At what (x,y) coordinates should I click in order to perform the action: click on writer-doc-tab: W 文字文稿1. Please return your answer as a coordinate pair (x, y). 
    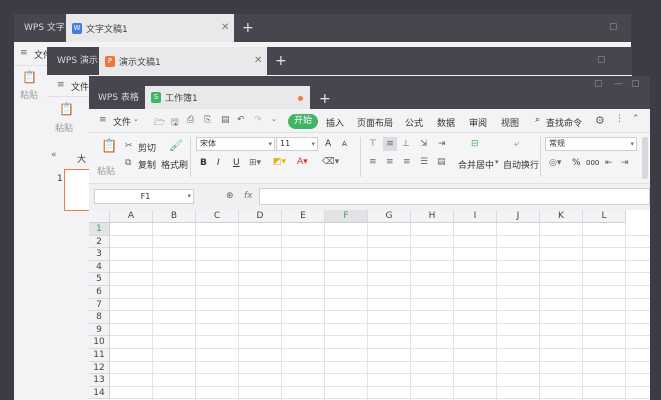
    Looking at the image, I should click on (150, 28).